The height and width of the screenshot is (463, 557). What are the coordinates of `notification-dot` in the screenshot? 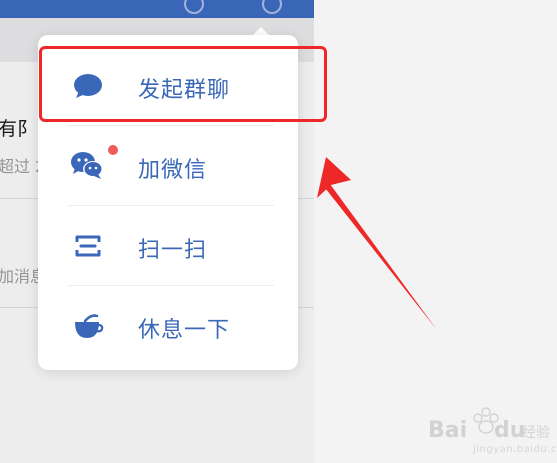 It's located at (113, 150).